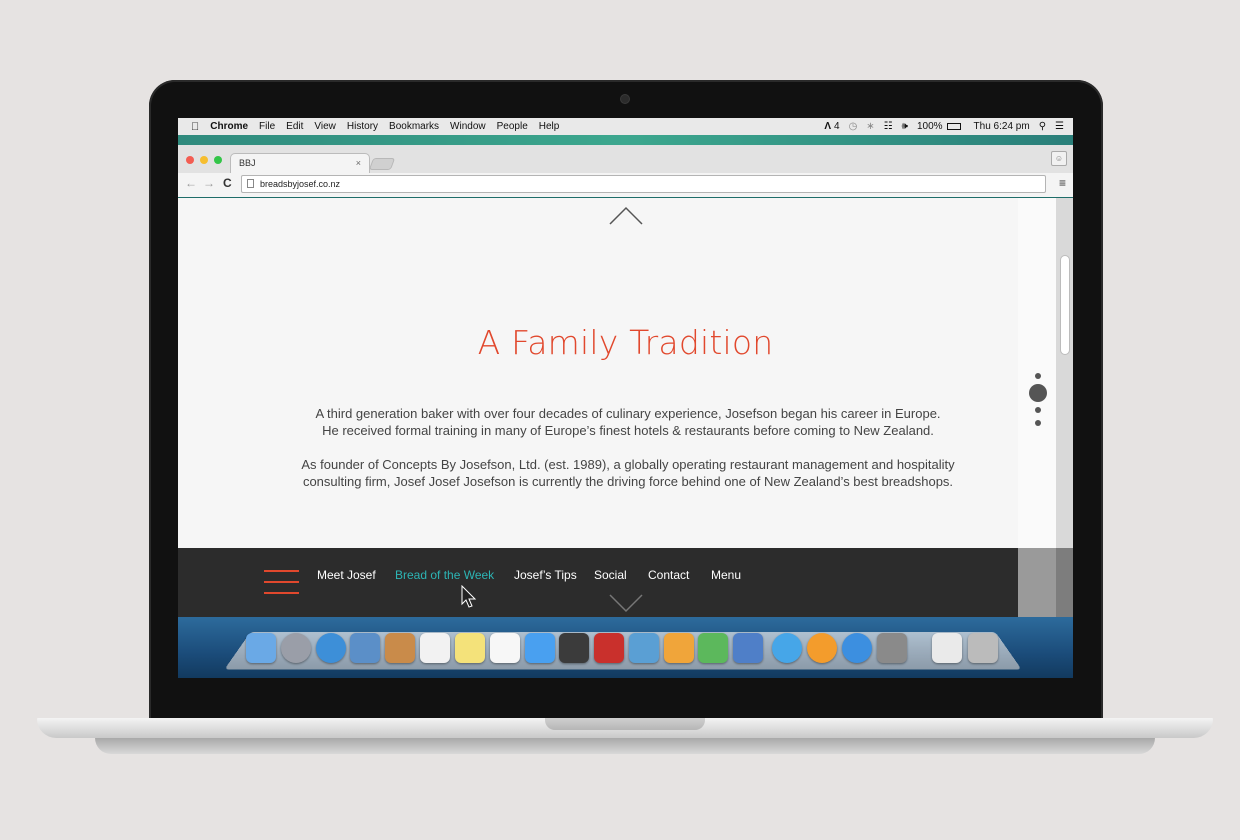  Describe the element at coordinates (300, 163) in the screenshot. I see `tab-bbj: BBJ ×` at that location.